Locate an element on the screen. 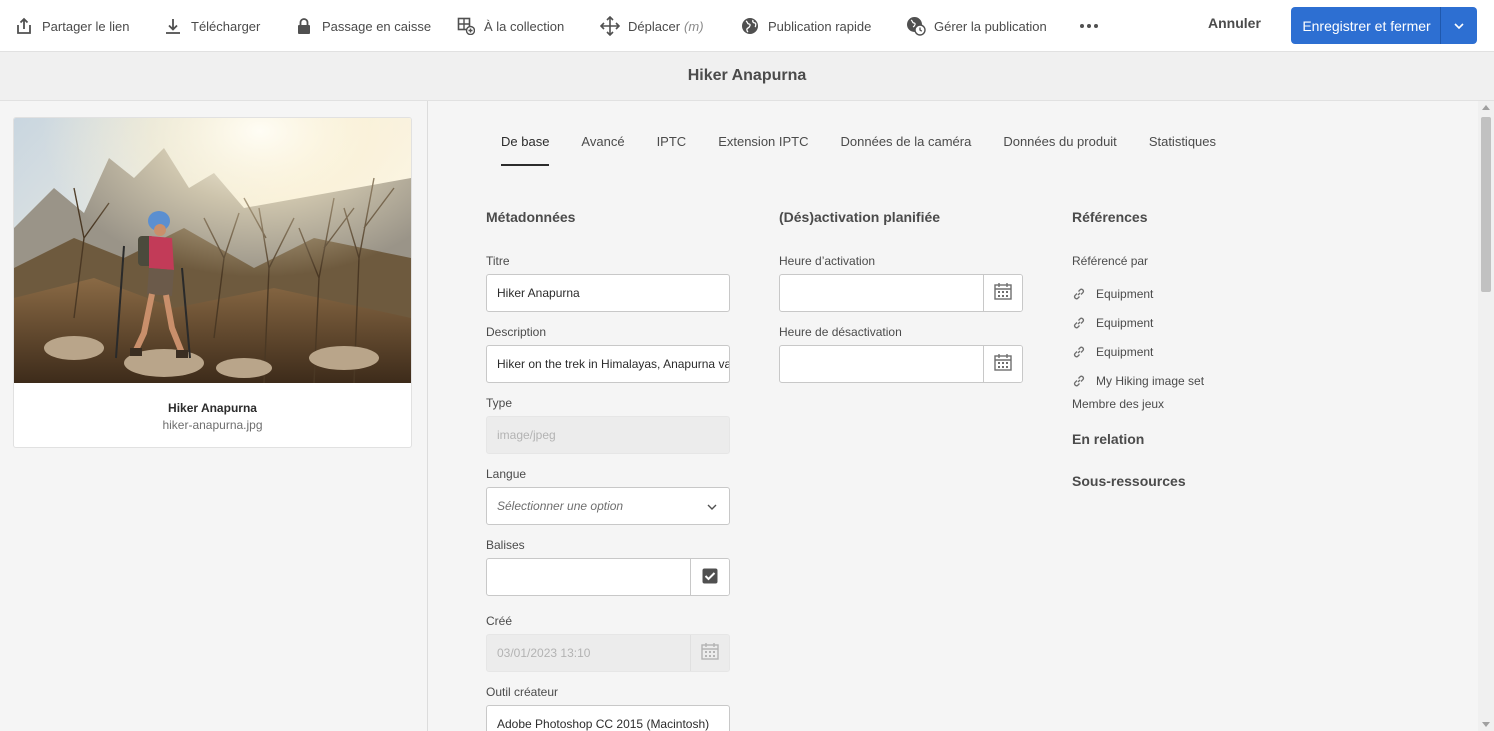 The width and height of the screenshot is (1494, 731). move-button: Déplacer (m) is located at coordinates (652, 26).